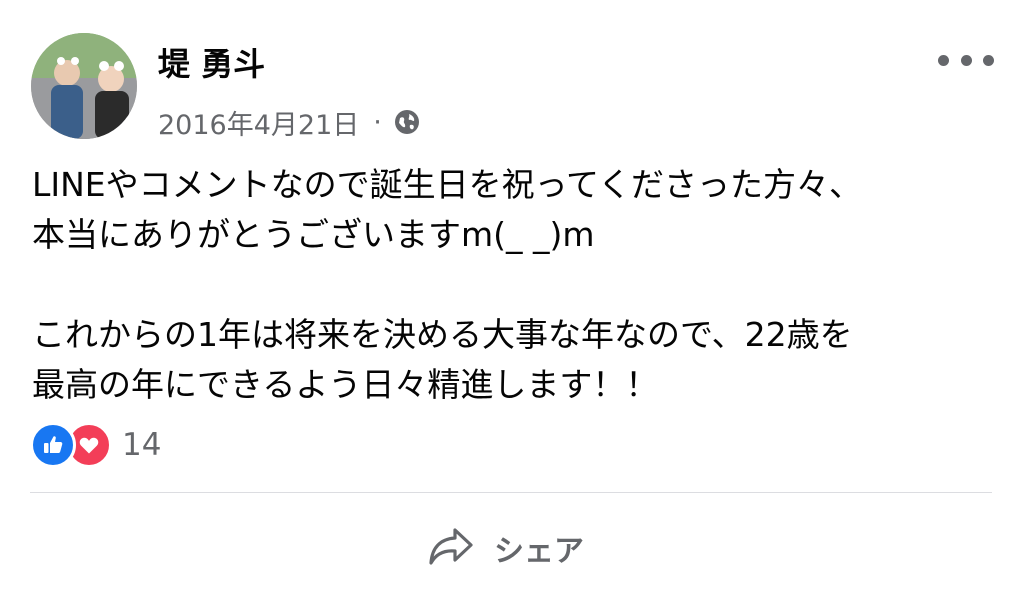 The image size is (1024, 592). Describe the element at coordinates (539, 551) in the screenshot. I see `share-label: シェア` at that location.